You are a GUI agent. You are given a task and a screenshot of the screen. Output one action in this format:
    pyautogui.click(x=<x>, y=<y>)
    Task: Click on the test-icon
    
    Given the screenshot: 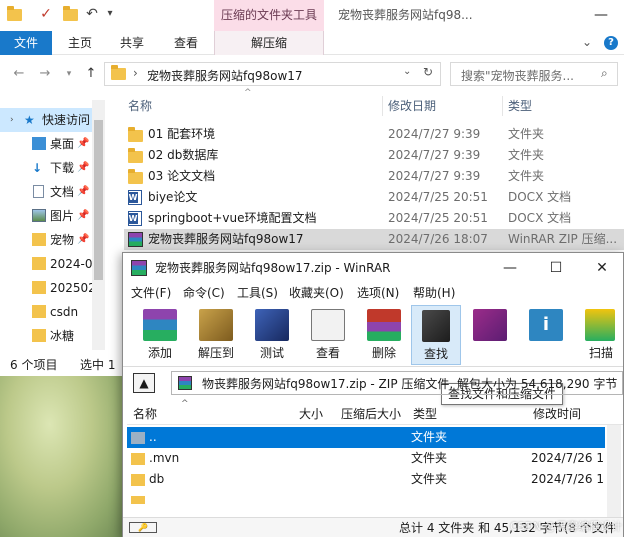 What is the action you would take?
    pyautogui.click(x=272, y=325)
    